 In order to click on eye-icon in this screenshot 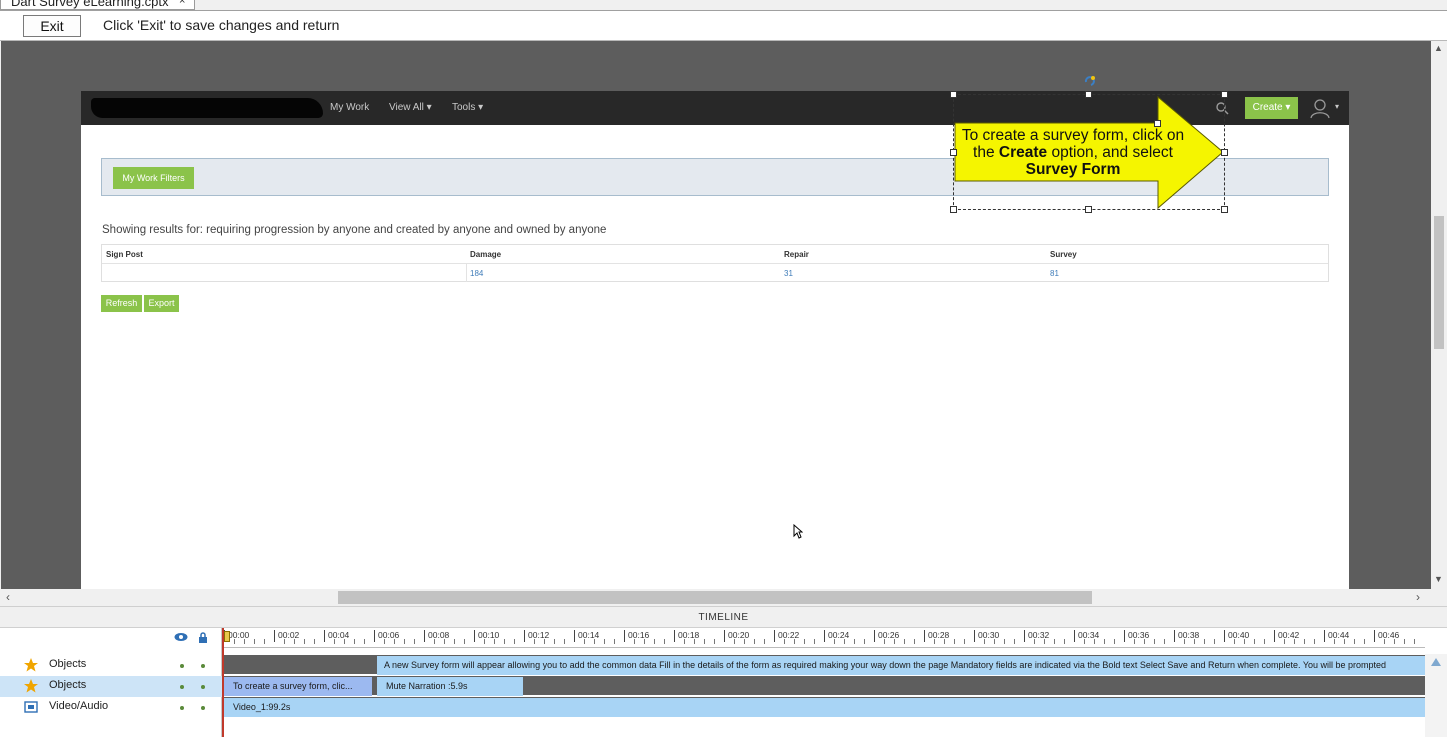, I will do `click(181, 637)`.